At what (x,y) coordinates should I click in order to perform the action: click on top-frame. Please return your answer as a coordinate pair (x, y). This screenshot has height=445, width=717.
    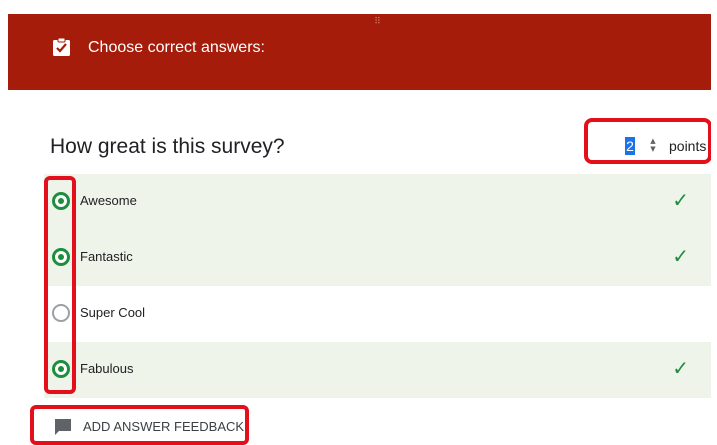
    Looking at the image, I should click on (358, 7).